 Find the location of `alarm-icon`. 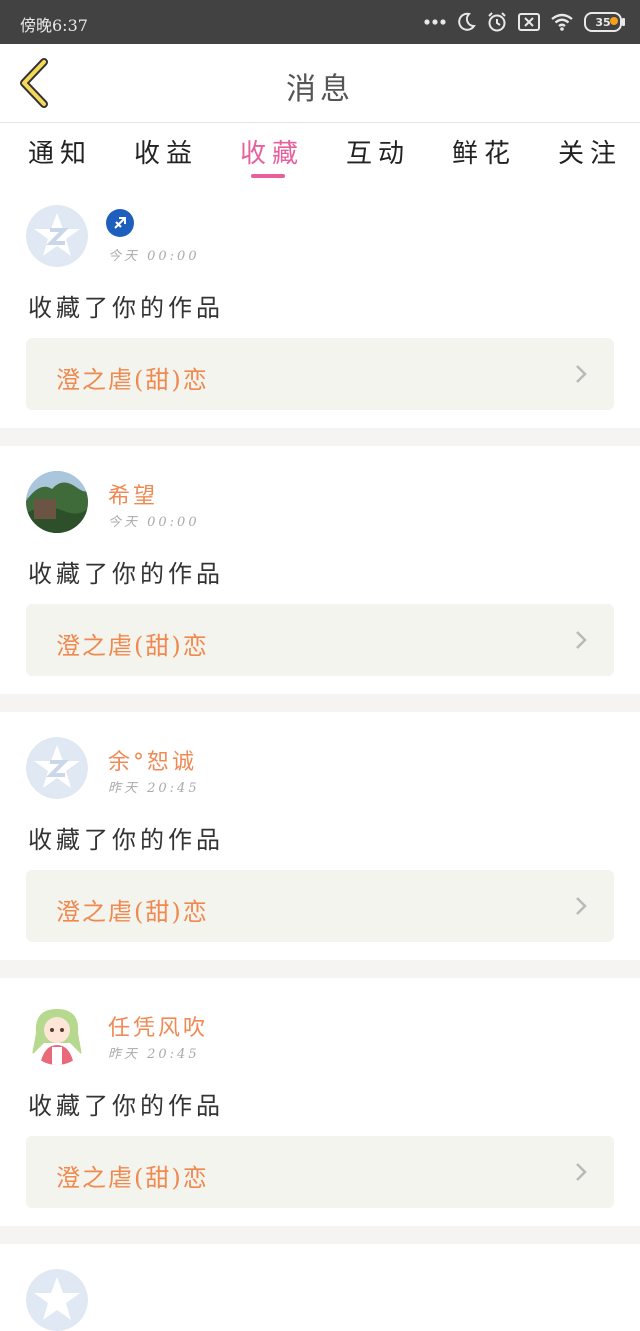

alarm-icon is located at coordinates (497, 22).